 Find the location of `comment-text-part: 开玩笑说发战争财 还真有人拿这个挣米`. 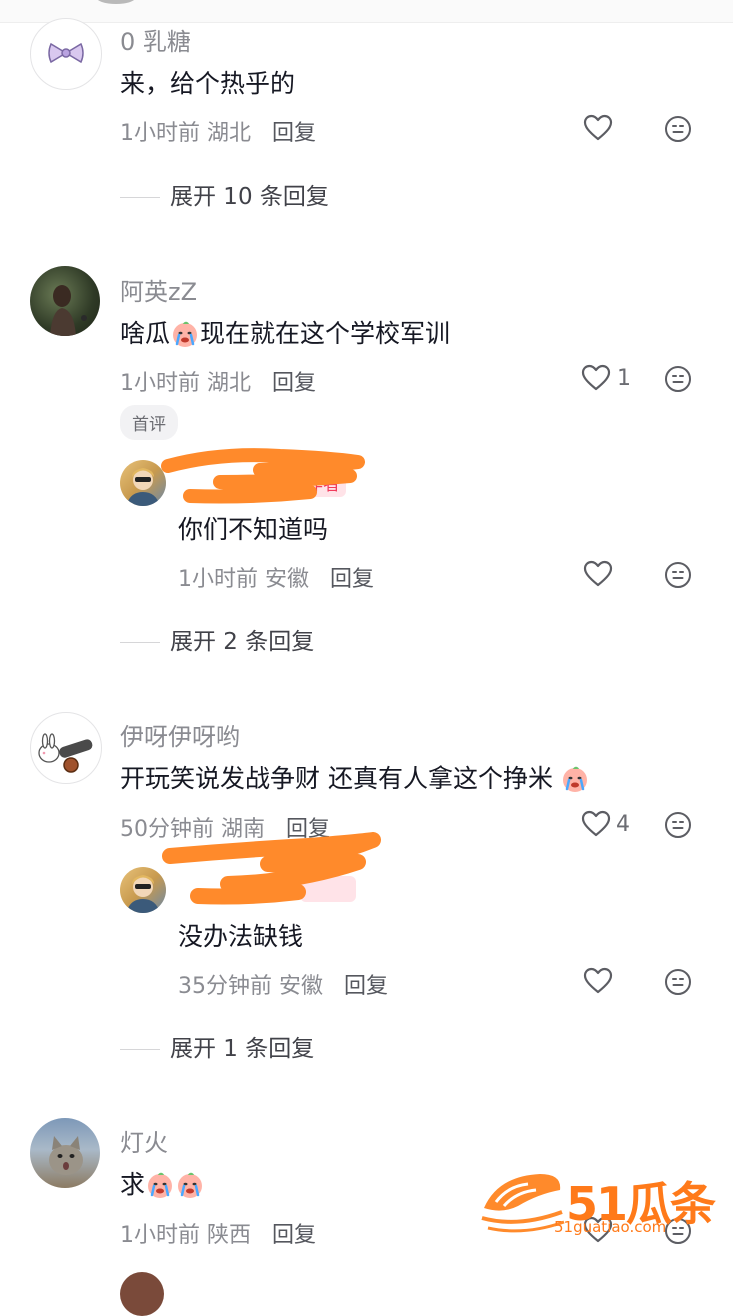

comment-text-part: 开玩笑说发战争财 还真有人拿这个挣米 is located at coordinates (336, 778).